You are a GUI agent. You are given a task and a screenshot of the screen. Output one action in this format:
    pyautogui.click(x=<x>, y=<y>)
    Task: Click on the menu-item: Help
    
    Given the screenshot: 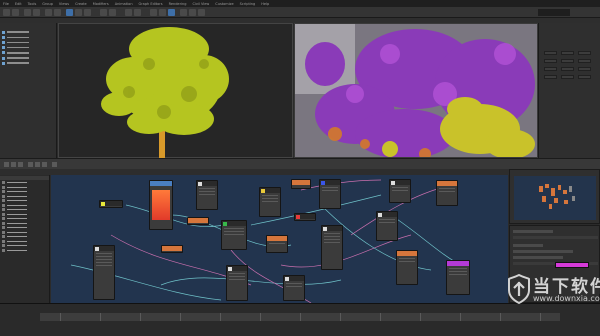 What is the action you would take?
    pyautogui.click(x=265, y=4)
    